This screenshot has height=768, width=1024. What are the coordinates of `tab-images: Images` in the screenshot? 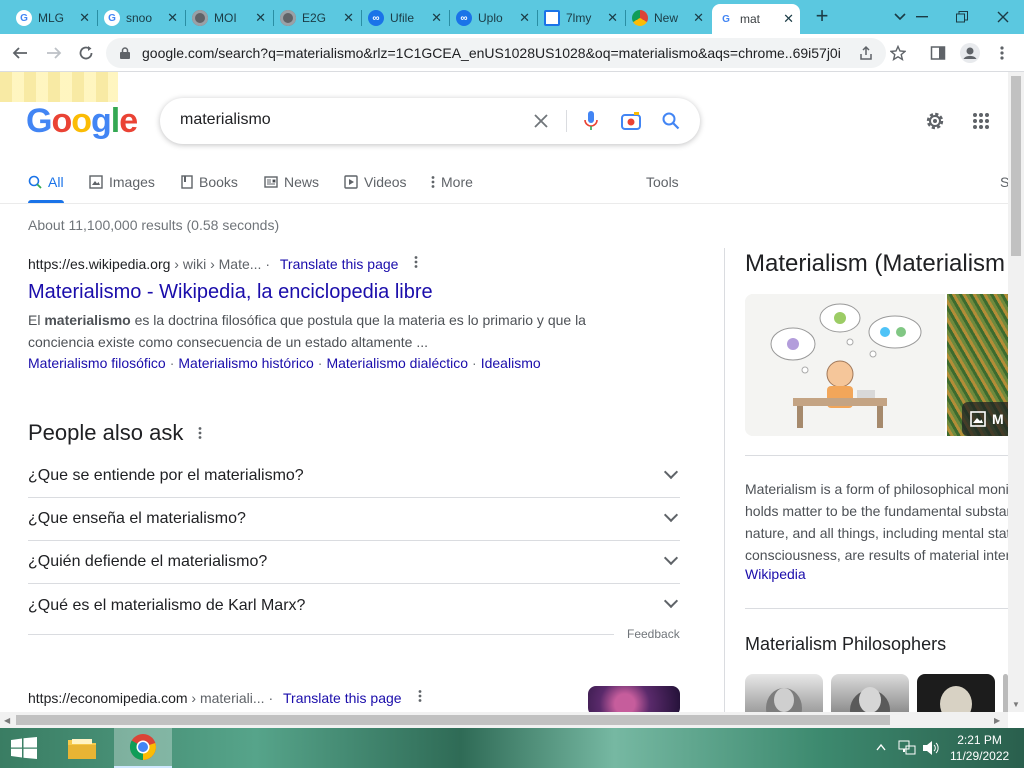 It's located at (122, 182).